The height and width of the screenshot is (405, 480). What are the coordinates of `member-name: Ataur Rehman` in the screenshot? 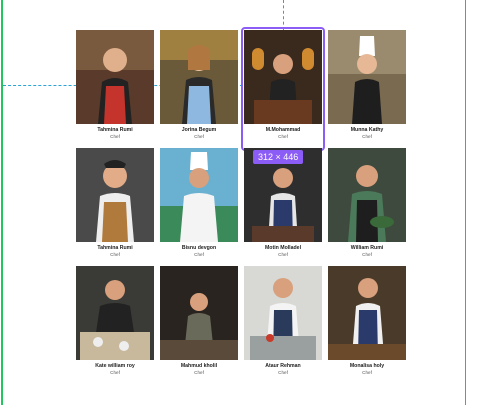 It's located at (283, 366).